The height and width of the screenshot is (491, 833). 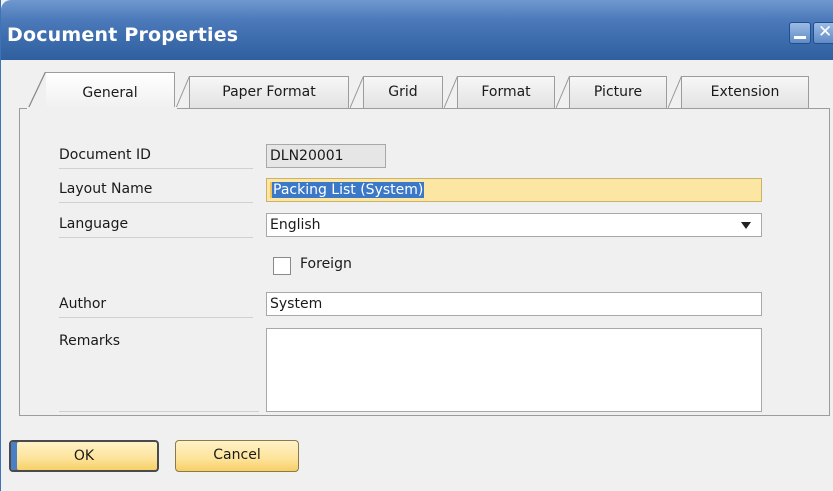 I want to click on tab-grid: Grid, so click(x=396, y=92).